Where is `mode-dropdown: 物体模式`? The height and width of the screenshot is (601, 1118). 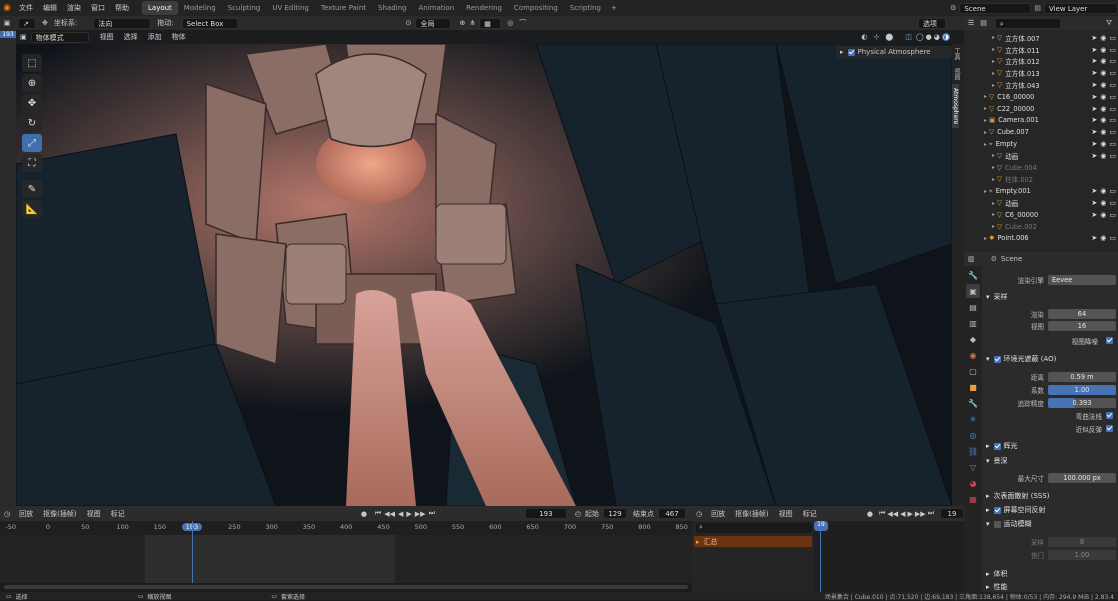
mode-dropdown: 物体模式 is located at coordinates (59, 37).